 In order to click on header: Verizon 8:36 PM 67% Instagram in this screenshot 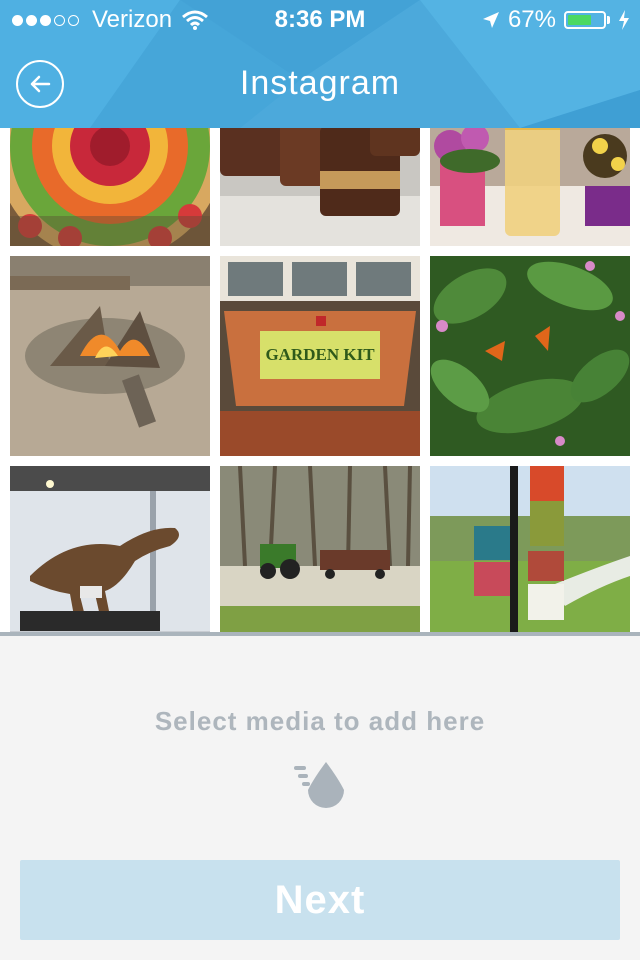, I will do `click(320, 64)`.